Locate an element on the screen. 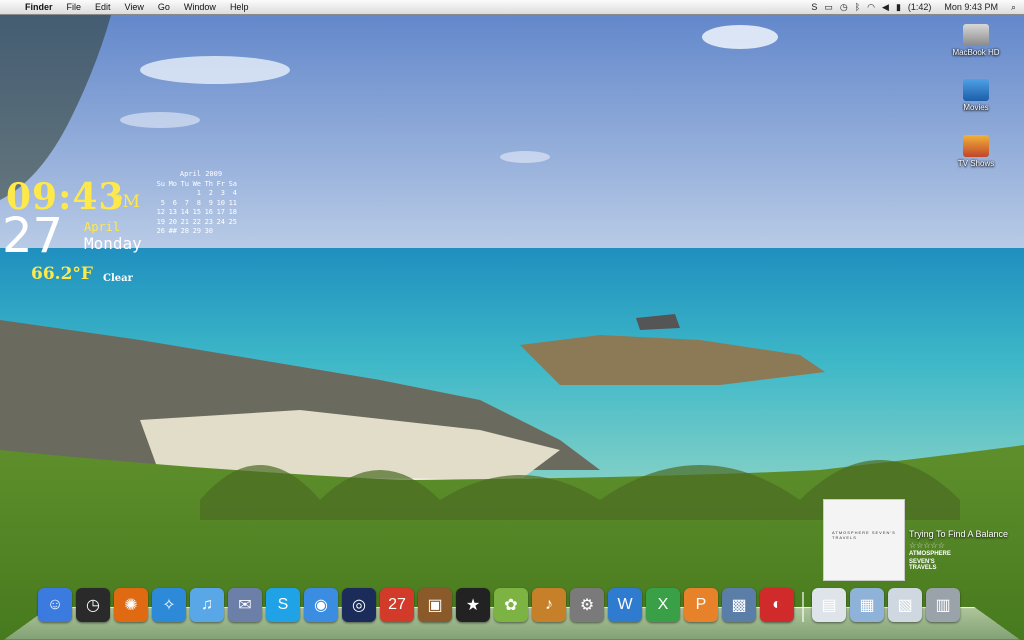 This screenshot has height=640, width=1024. calendar-day: 15 is located at coordinates (196, 212).